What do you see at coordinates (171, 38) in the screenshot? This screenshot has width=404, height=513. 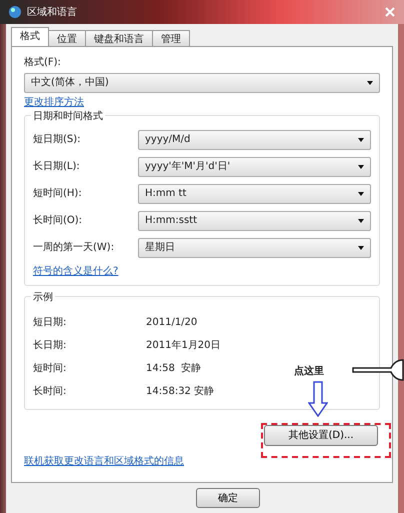 I see `tab: 管理` at bounding box center [171, 38].